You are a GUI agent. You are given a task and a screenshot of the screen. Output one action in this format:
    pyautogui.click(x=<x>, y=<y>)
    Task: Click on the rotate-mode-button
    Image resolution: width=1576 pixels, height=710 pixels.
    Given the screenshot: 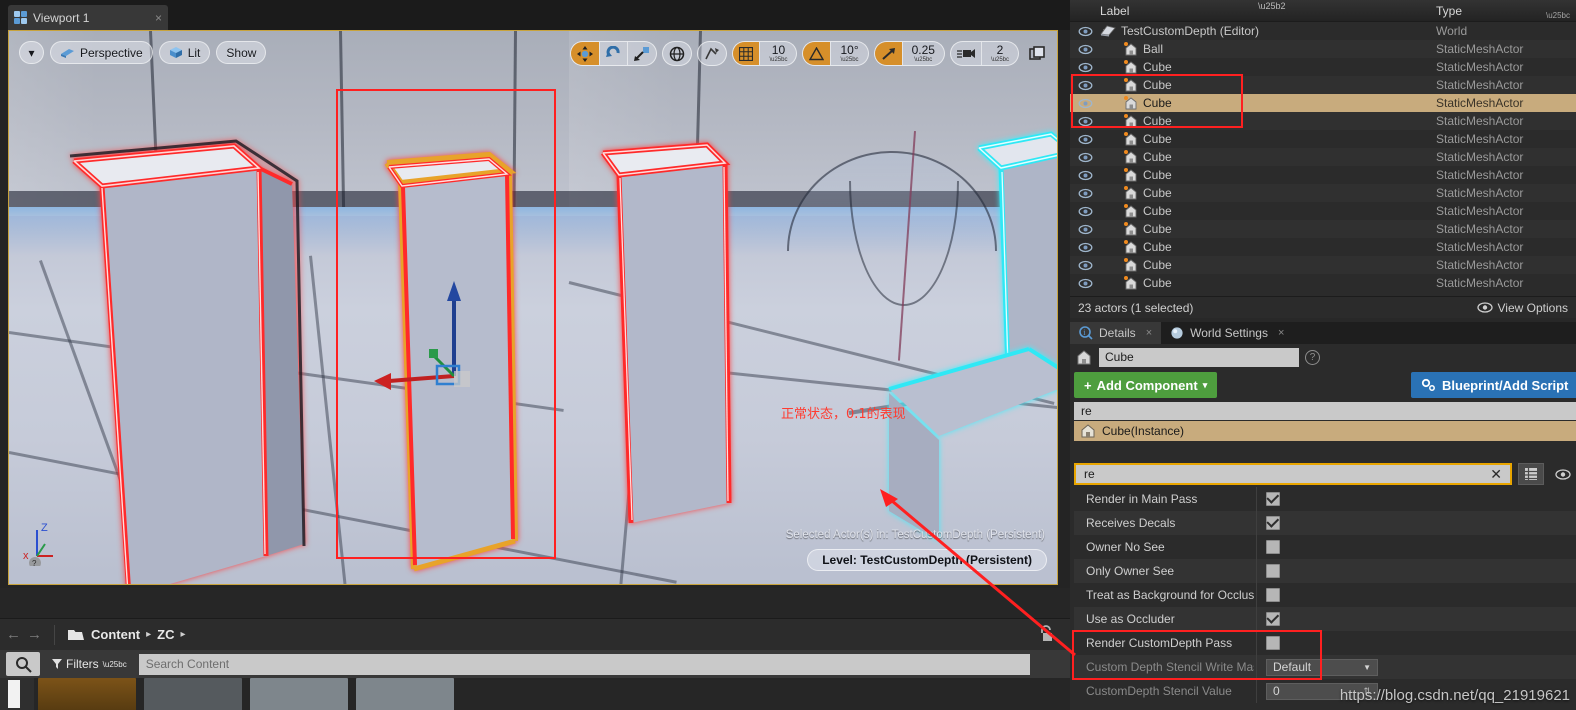 What is the action you would take?
    pyautogui.click(x=613, y=53)
    